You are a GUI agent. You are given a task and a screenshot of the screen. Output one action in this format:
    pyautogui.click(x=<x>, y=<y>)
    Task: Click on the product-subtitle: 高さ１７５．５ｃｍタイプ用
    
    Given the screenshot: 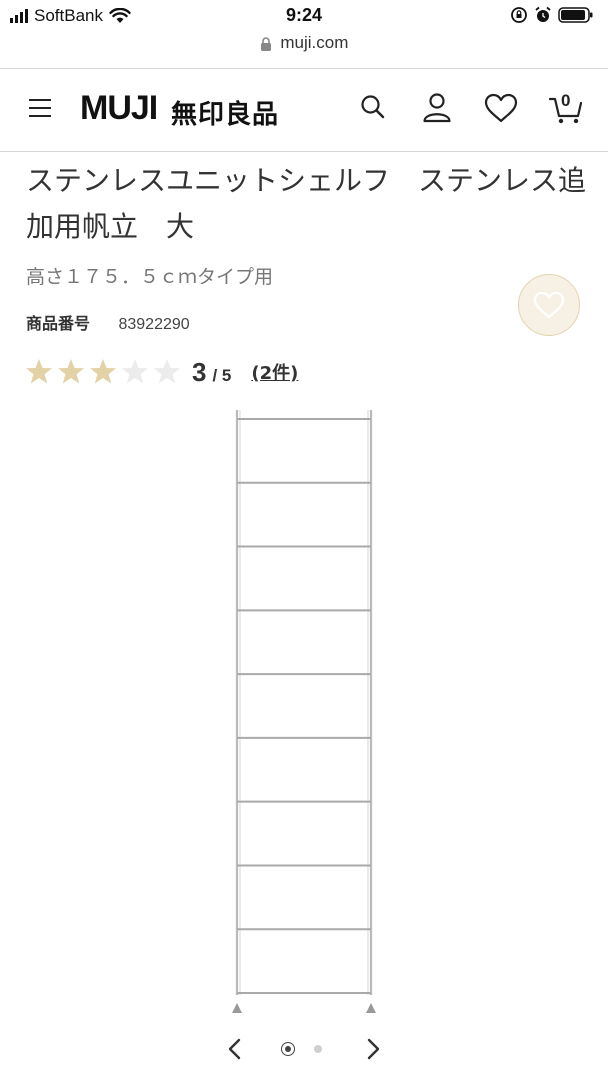 What is the action you would take?
    pyautogui.click(x=150, y=277)
    